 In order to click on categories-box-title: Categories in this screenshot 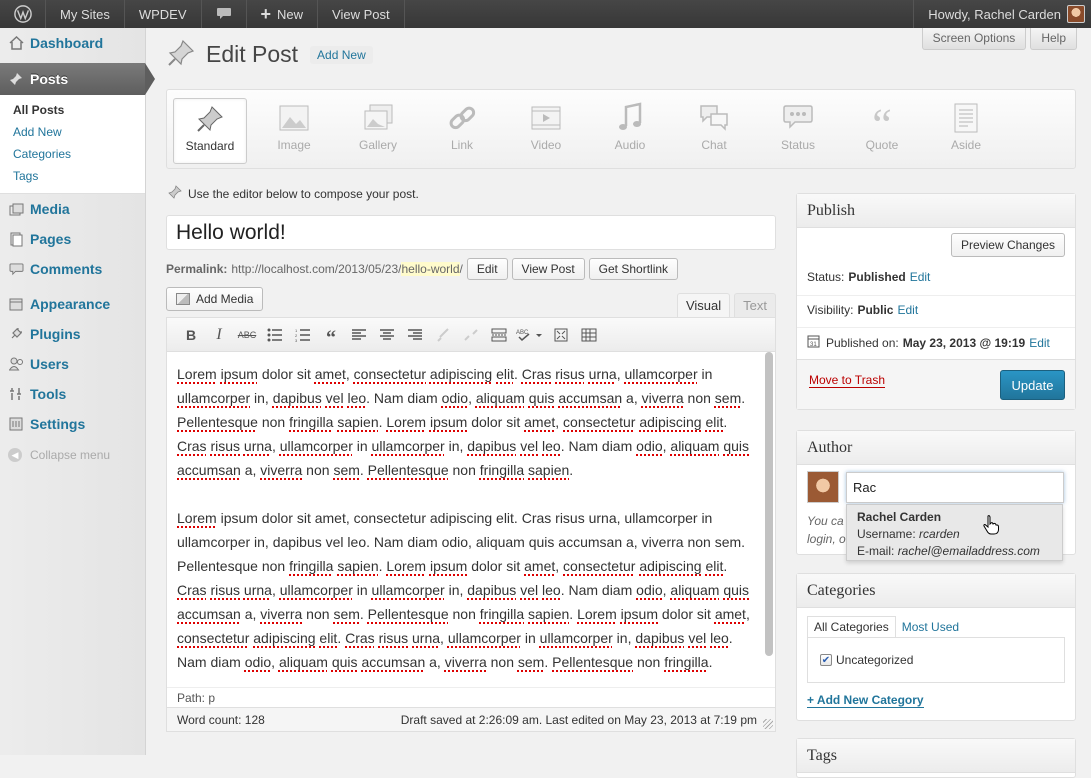, I will do `click(936, 591)`.